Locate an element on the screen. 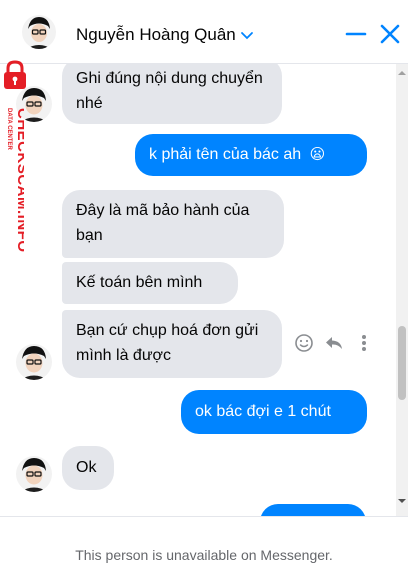 The width and height of the screenshot is (408, 564). message-text: ok bác đợi e 1 chút is located at coordinates (263, 411).